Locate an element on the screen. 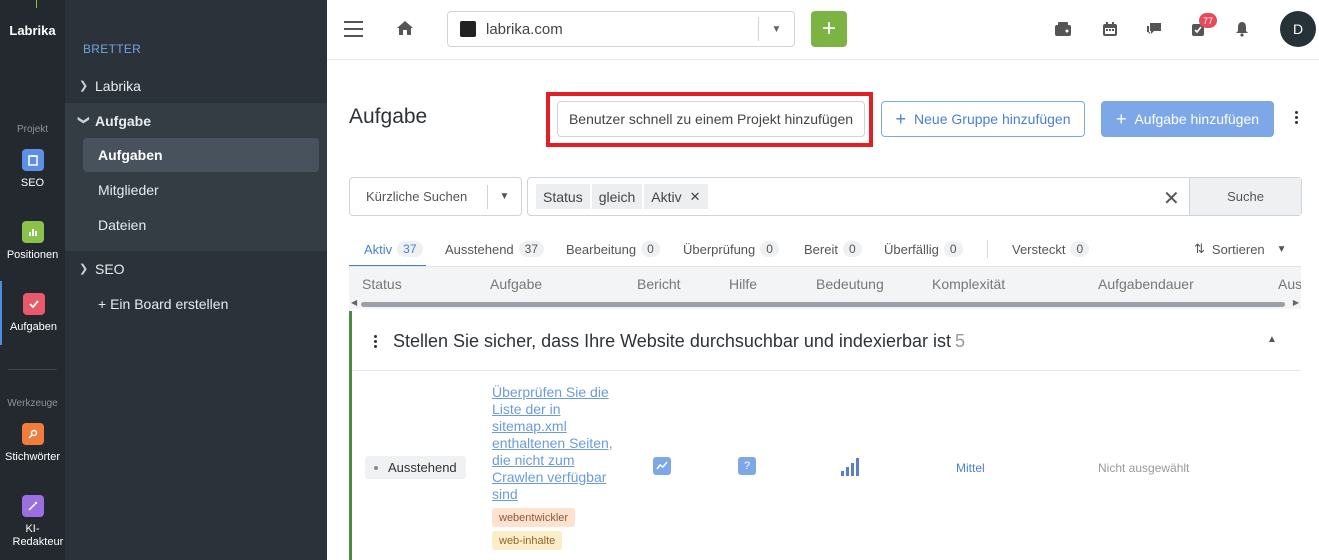 The image size is (1319, 560). rail-item-keywords: Stichwörter is located at coordinates (32, 443).